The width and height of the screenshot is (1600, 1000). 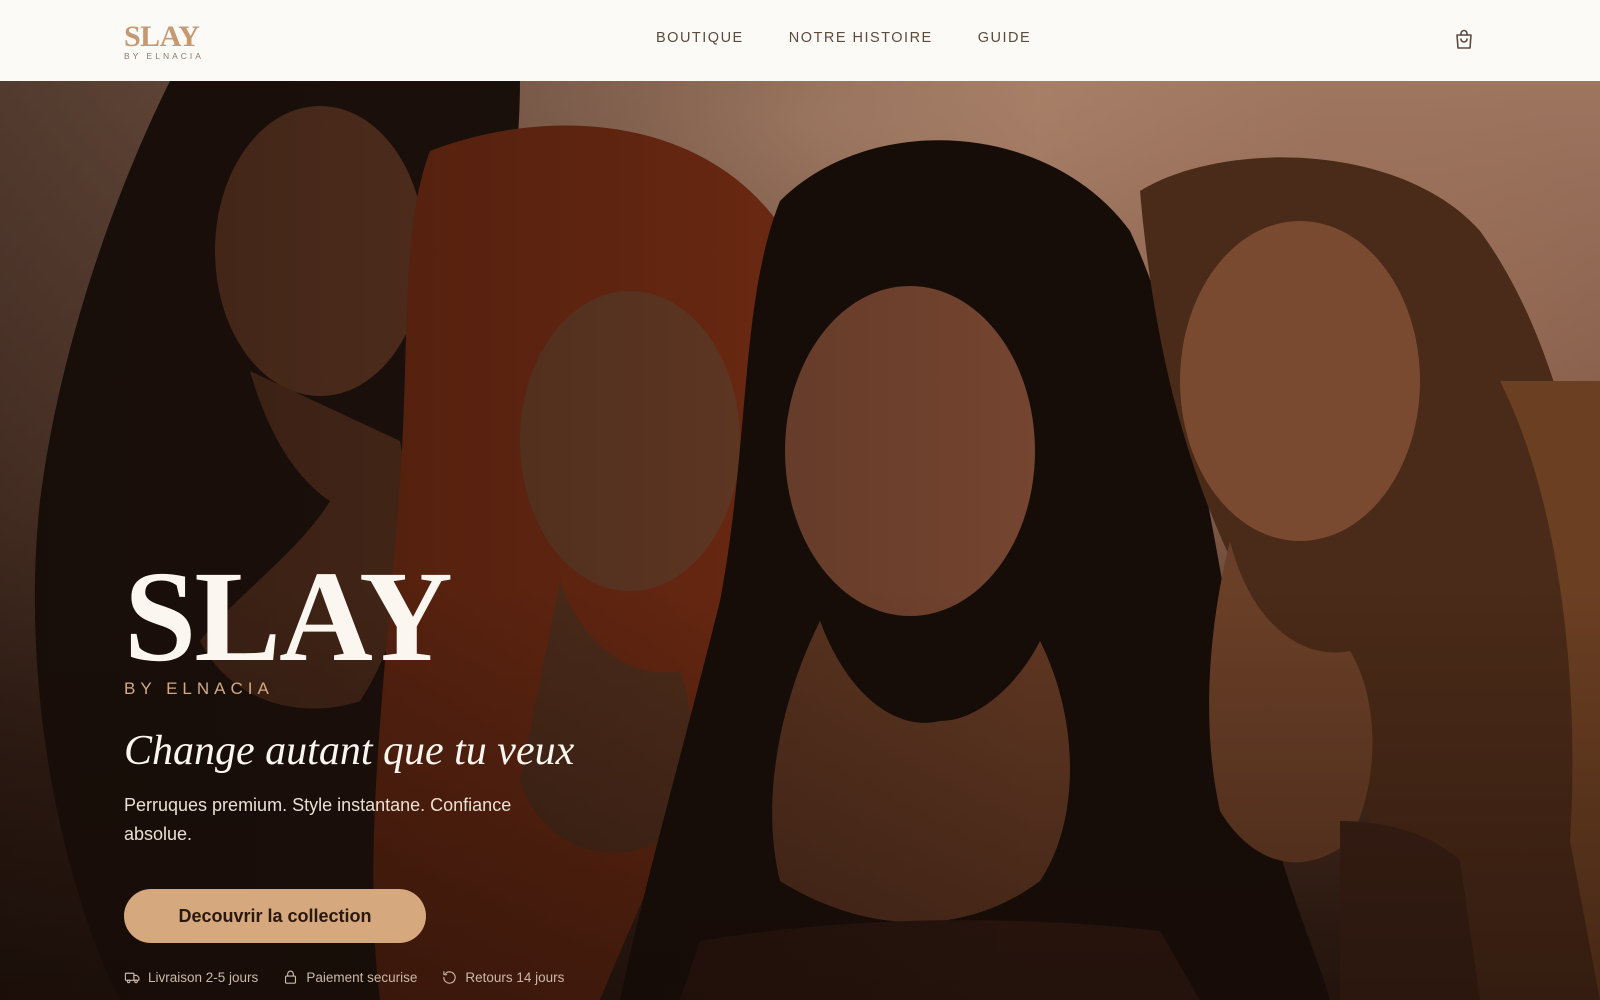 I want to click on discover-collection-button: Decouvrir la collection, so click(x=275, y=916).